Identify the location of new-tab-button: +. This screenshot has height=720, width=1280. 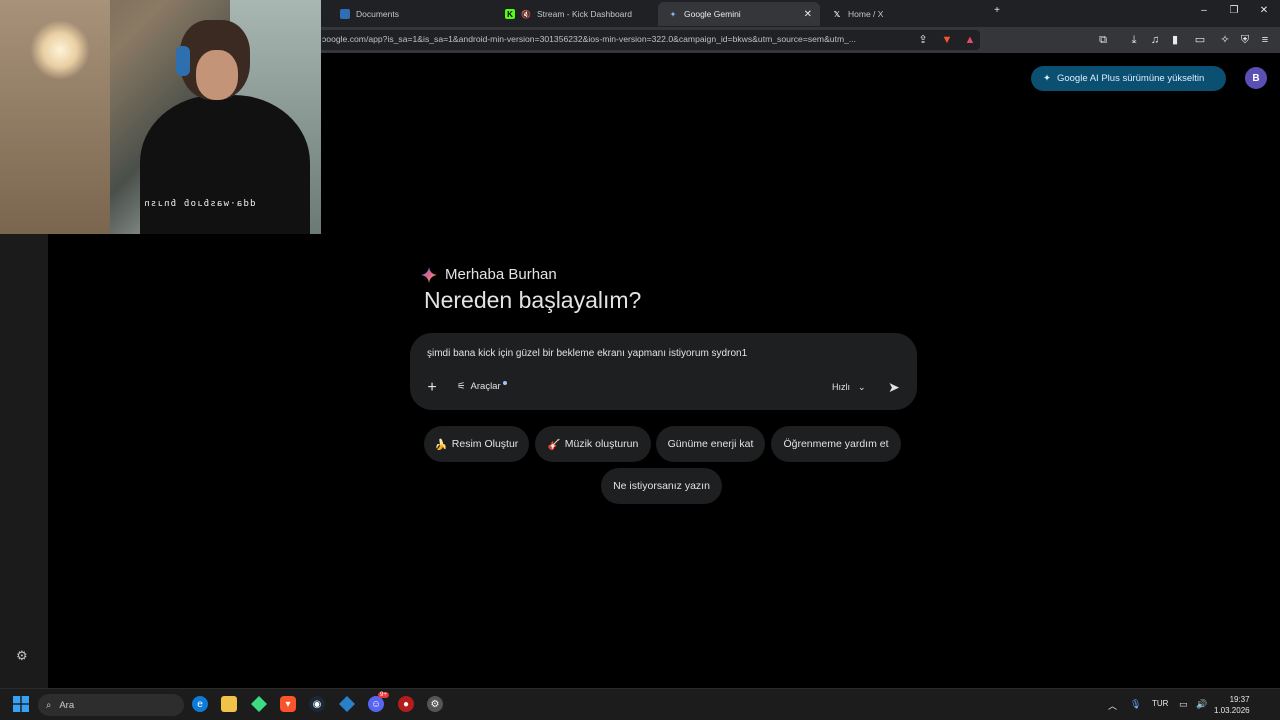
(997, 10).